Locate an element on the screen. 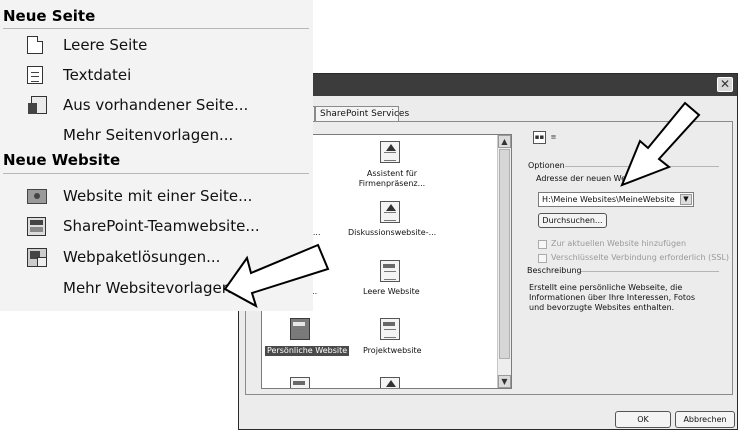  arrow-to-menu-icon is located at coordinates (276, 276).